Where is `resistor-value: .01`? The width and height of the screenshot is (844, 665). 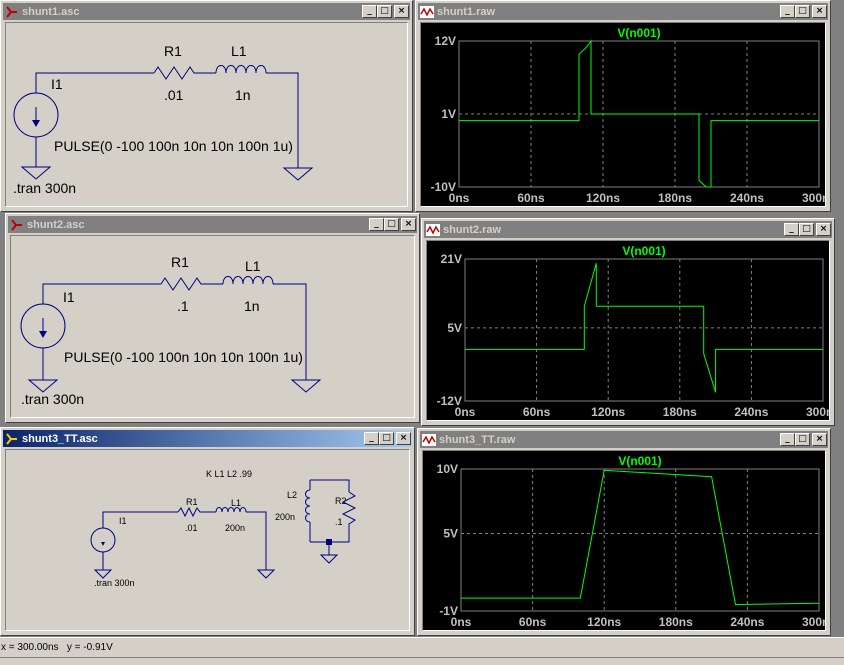 resistor-value: .01 is located at coordinates (174, 95).